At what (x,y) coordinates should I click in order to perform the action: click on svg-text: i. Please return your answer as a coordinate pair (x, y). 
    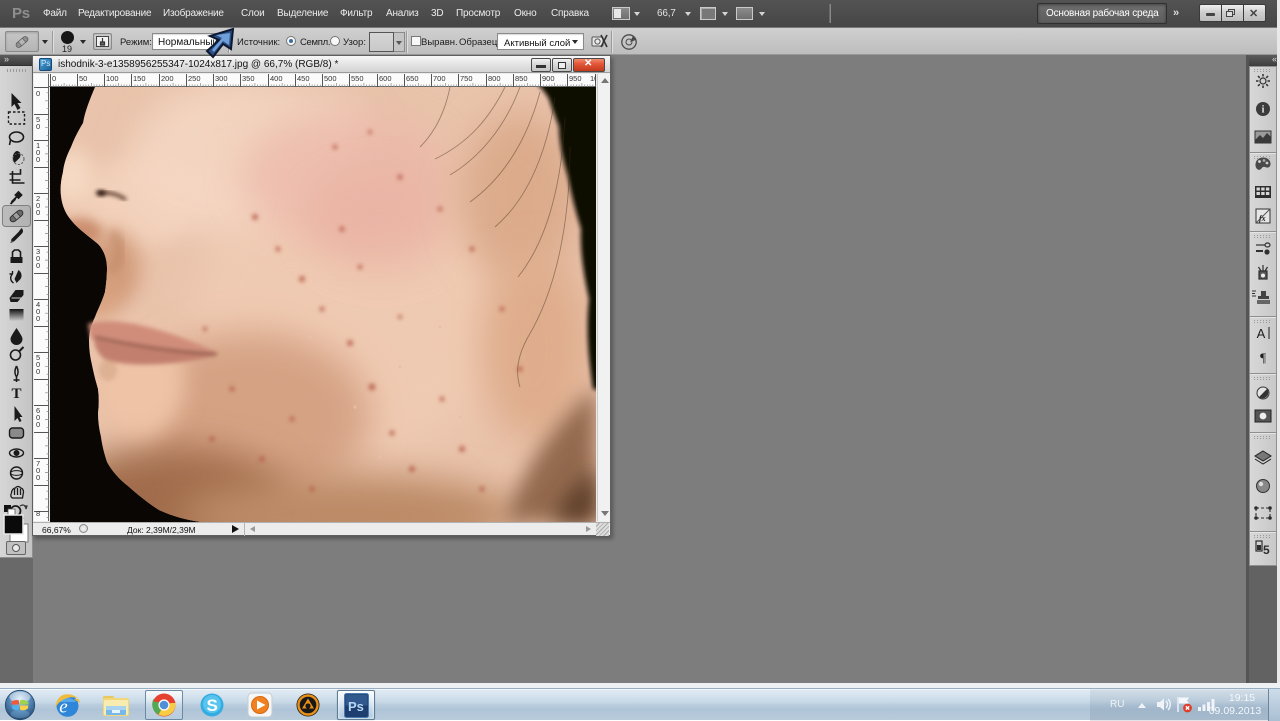
    Looking at the image, I should click on (1263, 110).